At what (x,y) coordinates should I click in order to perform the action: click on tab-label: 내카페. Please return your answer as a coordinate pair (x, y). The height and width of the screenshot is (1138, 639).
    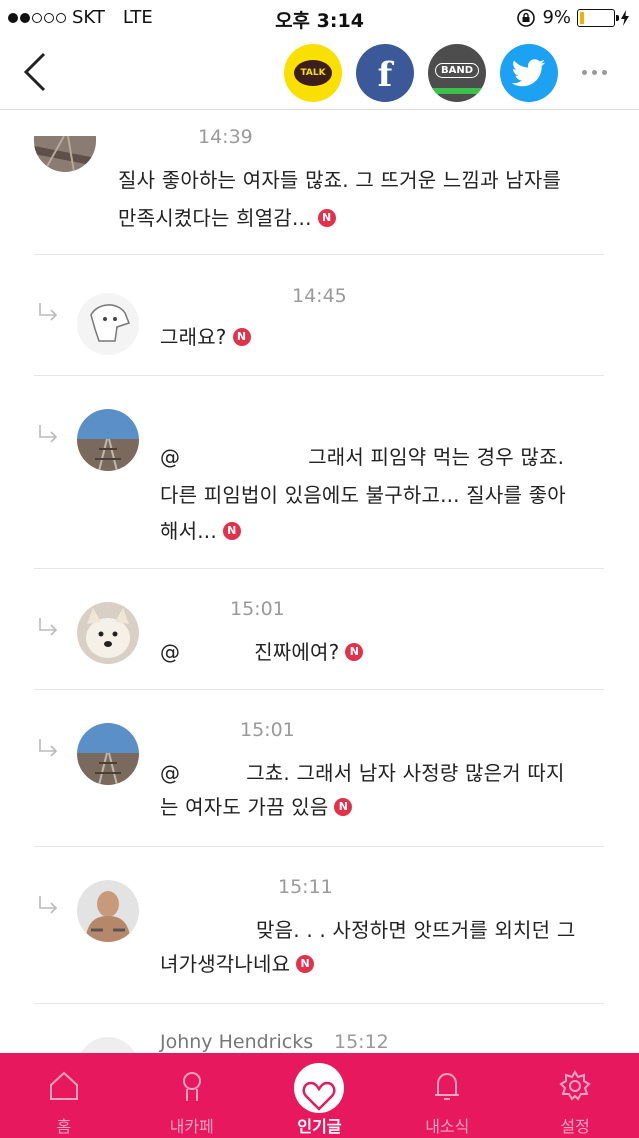
    Looking at the image, I should click on (191, 1126).